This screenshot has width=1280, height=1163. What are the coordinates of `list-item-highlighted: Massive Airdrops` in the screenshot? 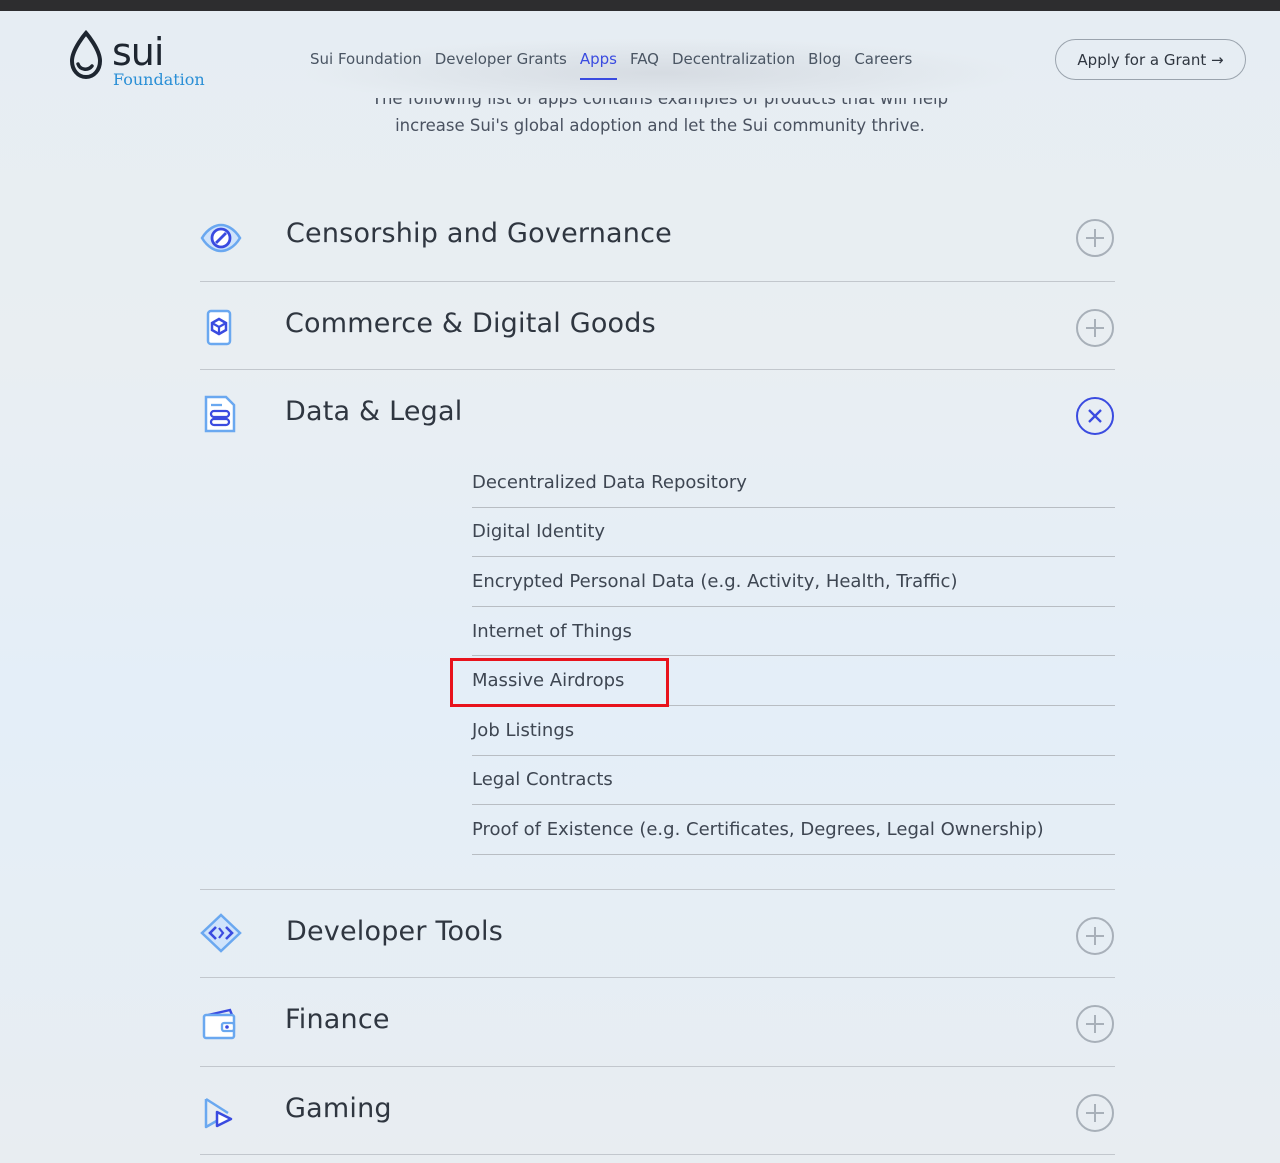 It's located at (782, 682).